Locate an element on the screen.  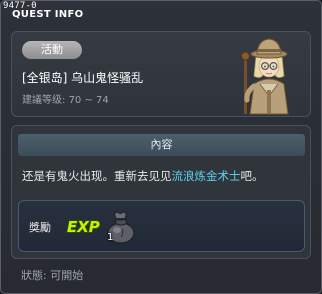
exp-text: EXP is located at coordinates (83, 227).